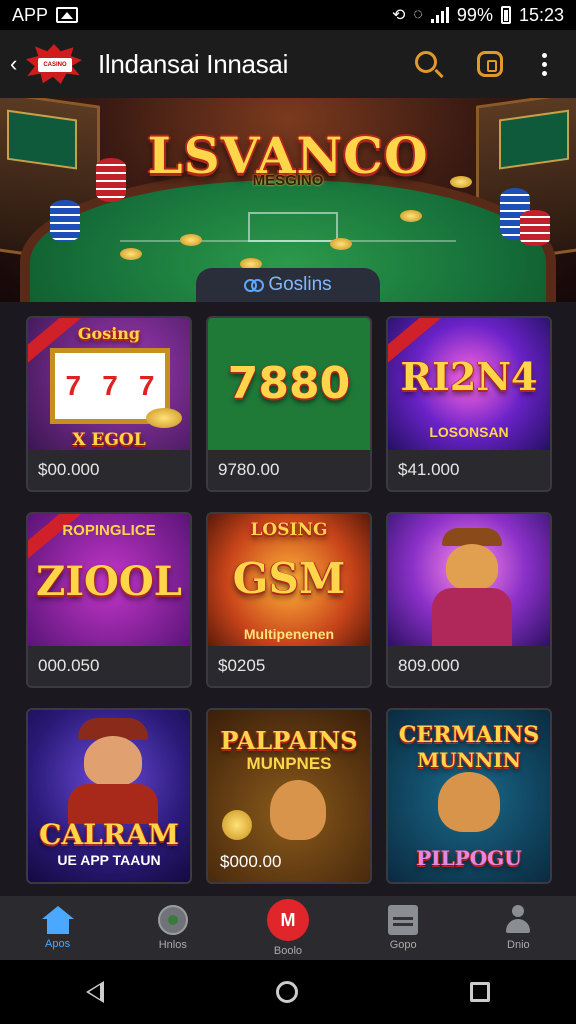 The image size is (576, 1024). Describe the element at coordinates (288, 15) in the screenshot. I see `status-bar: APP ⟲ ◌ 99% 15:23` at that location.